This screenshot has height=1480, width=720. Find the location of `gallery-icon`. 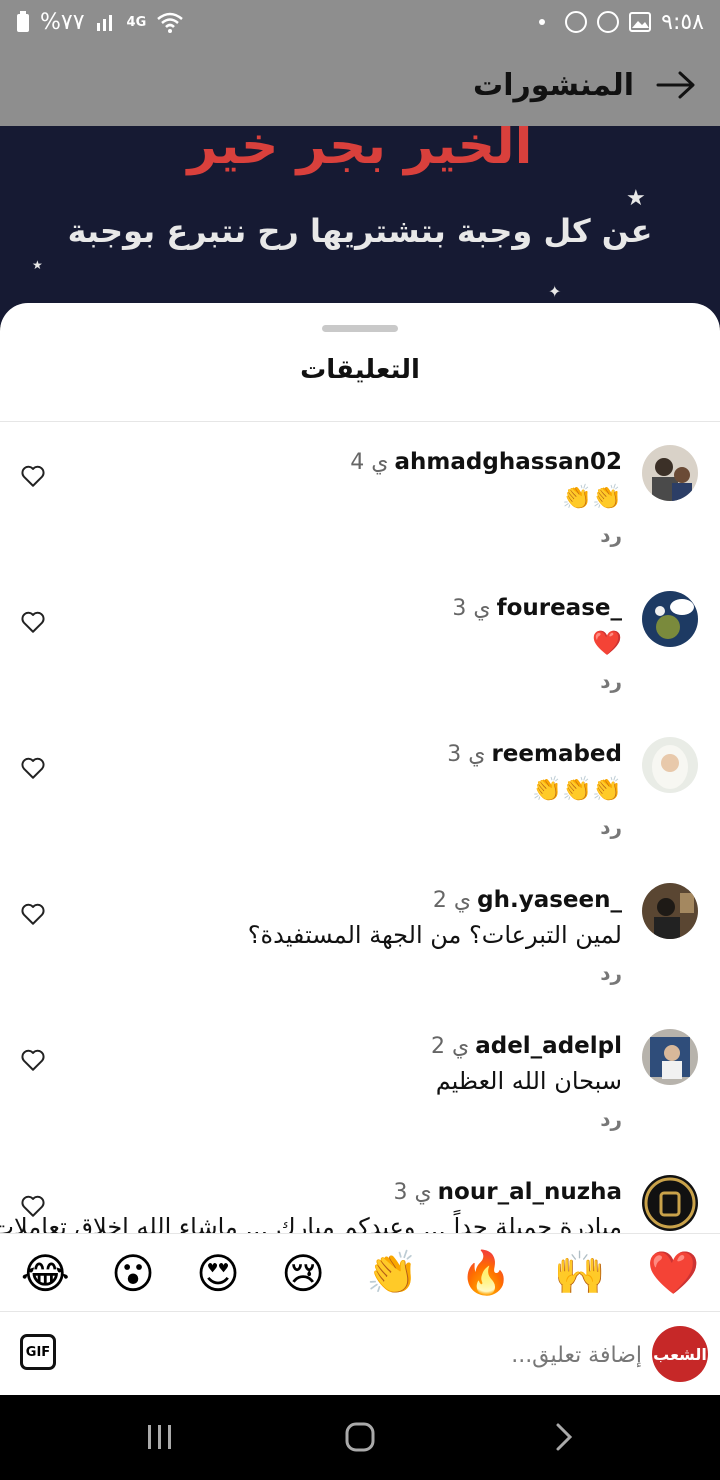

gallery-icon is located at coordinates (640, 22).